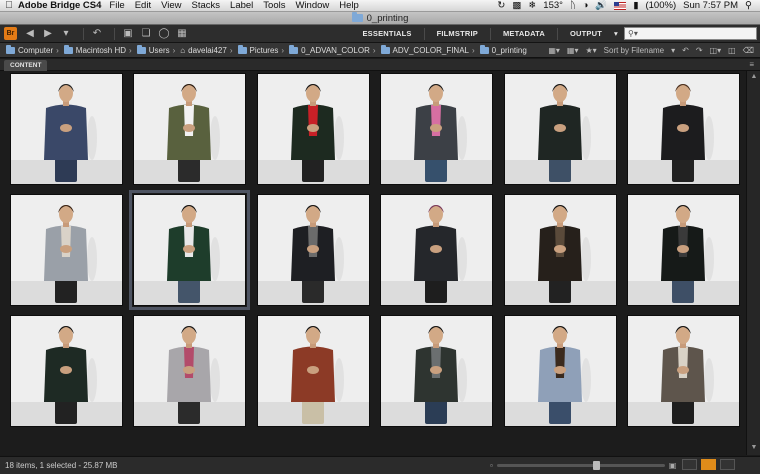 The height and width of the screenshot is (474, 760). What do you see at coordinates (573, 5) in the screenshot?
I see `bluetooth-icon: ᚢ` at bounding box center [573, 5].